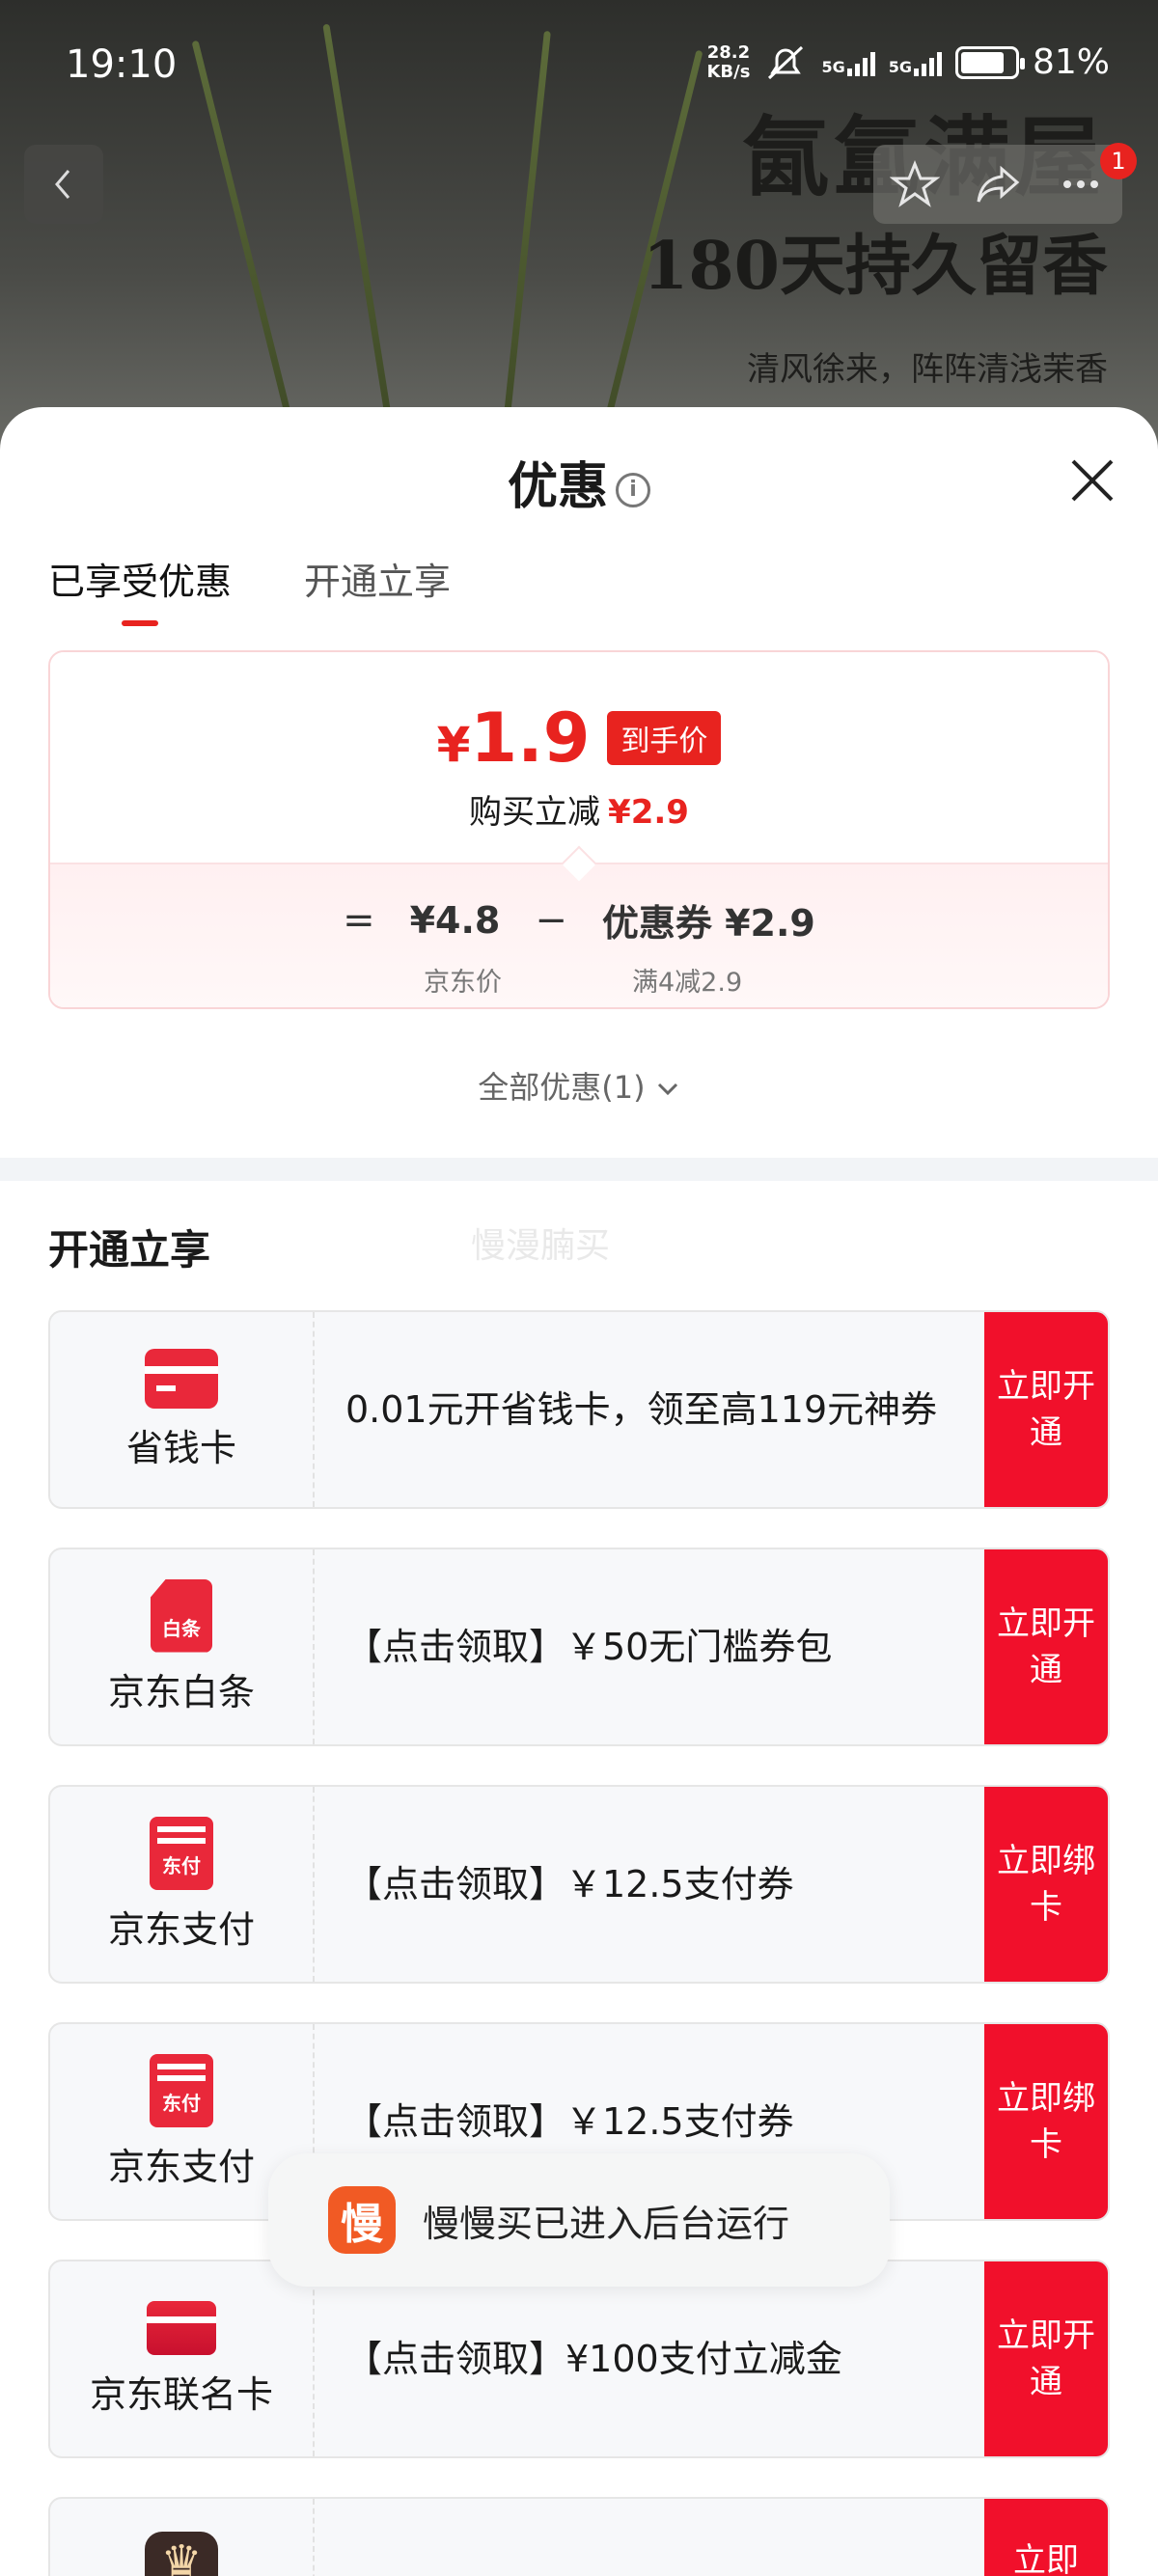  I want to click on toast-message: 慢慢买已进入后台运行, so click(606, 2223).